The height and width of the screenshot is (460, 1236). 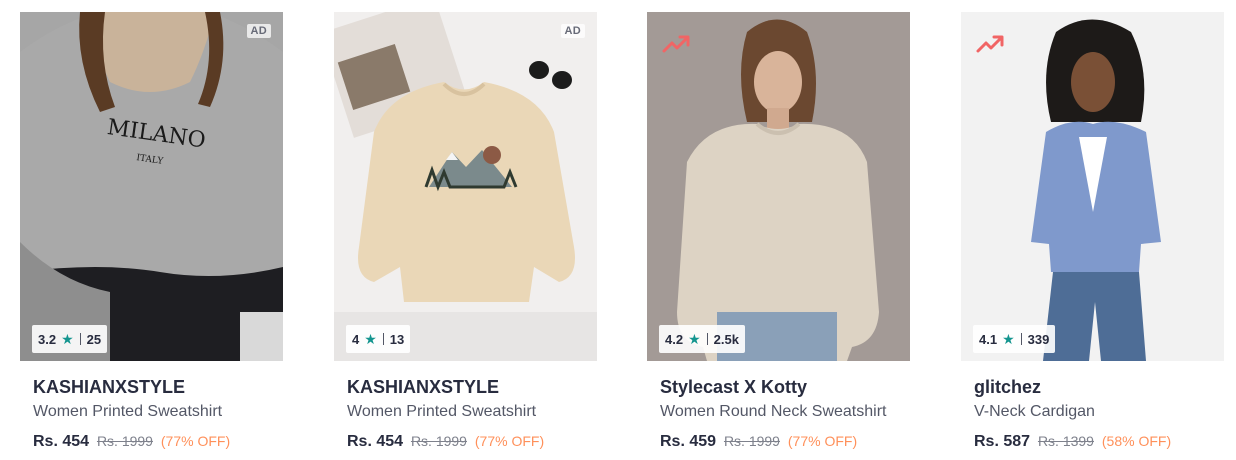 I want to click on product-name: V-Neck Cardigan, so click(x=1034, y=411).